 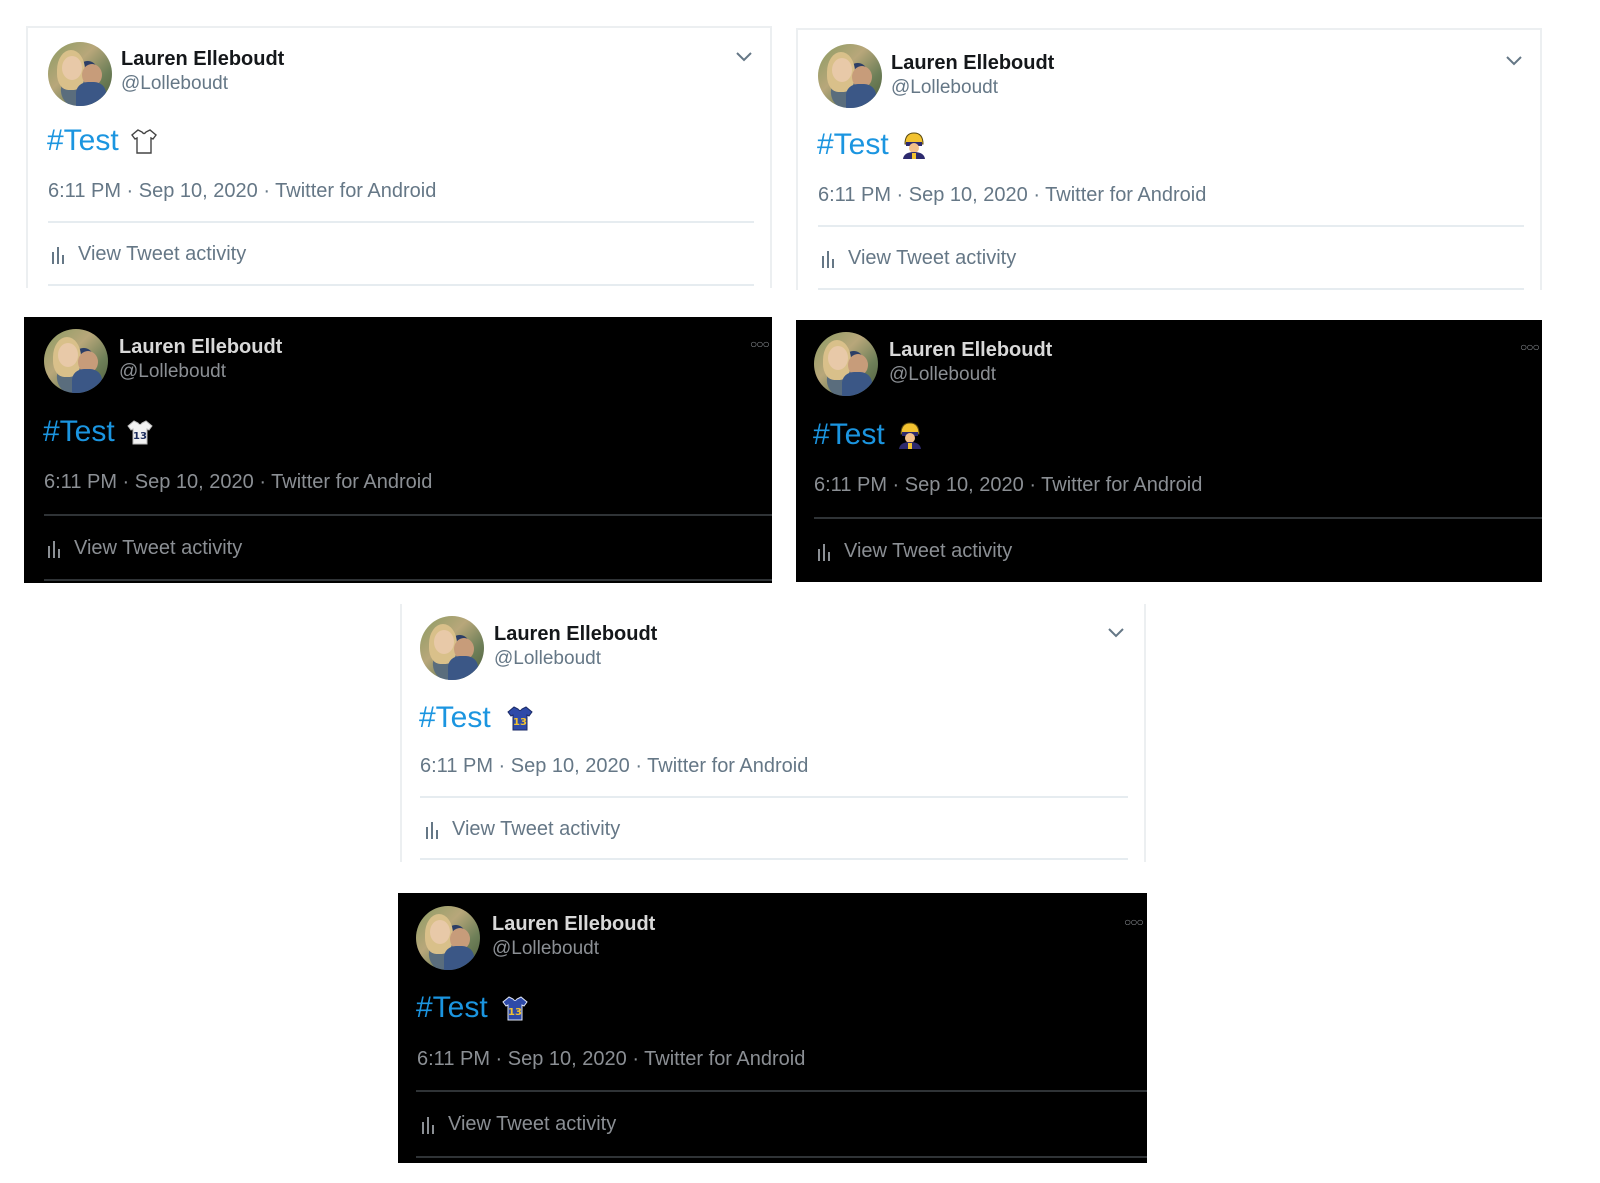 What do you see at coordinates (143, 141) in the screenshot?
I see `jersey-outline-icon` at bounding box center [143, 141].